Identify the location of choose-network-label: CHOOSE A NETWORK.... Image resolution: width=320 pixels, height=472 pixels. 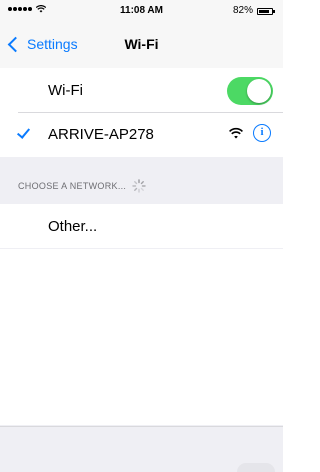
(72, 186).